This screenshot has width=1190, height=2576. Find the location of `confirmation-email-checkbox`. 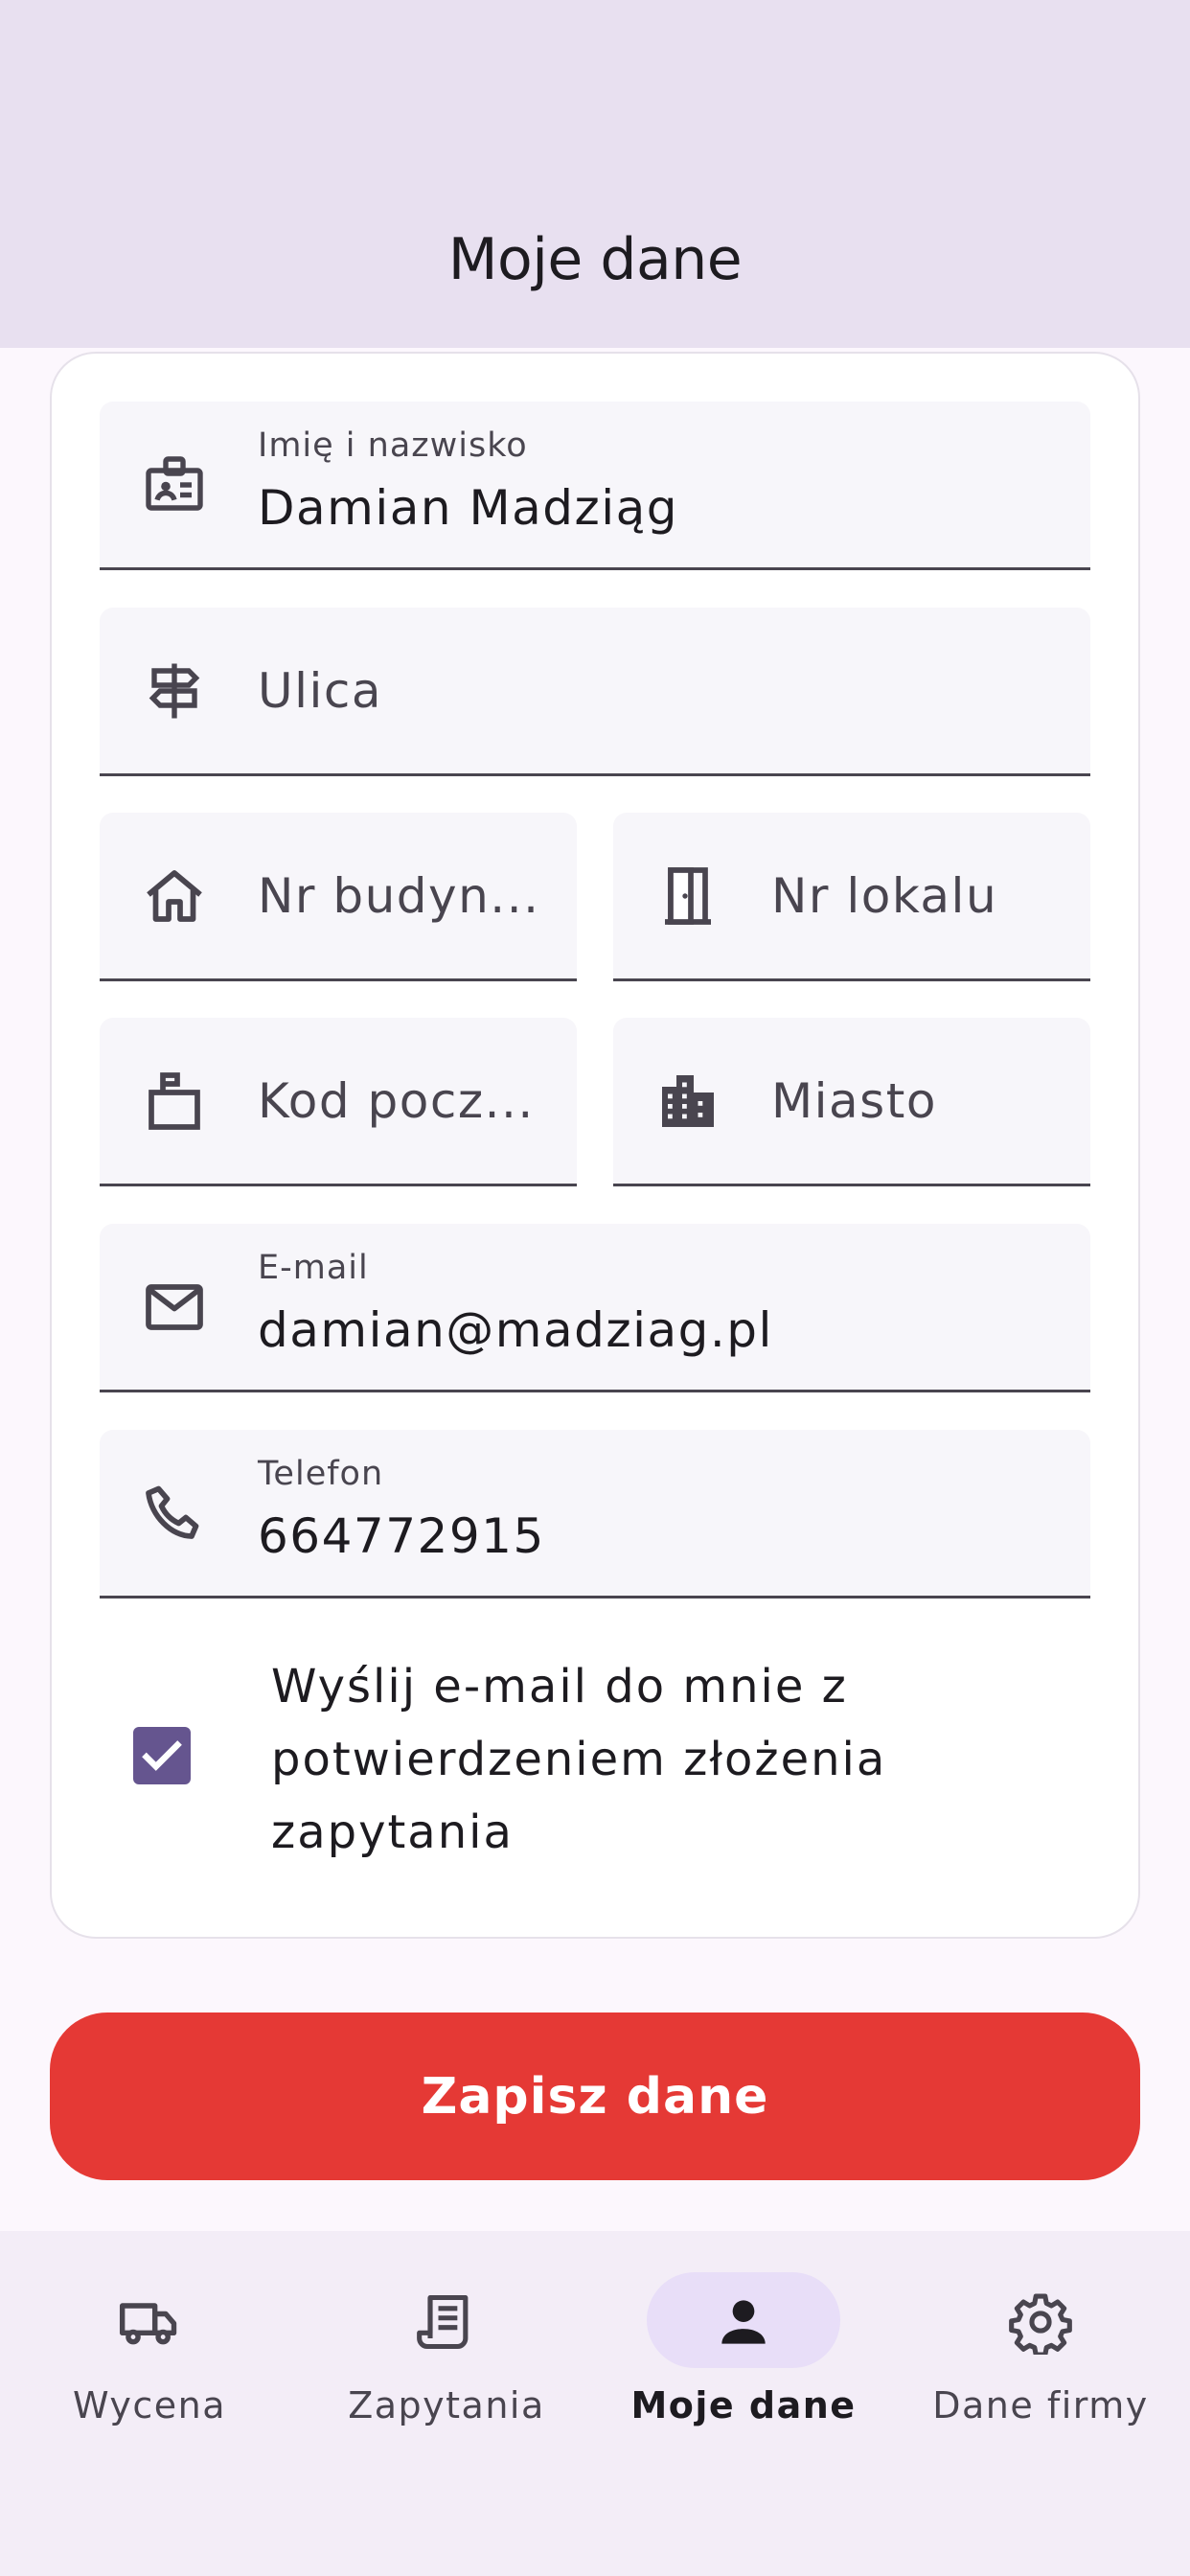

confirmation-email-checkbox is located at coordinates (162, 1755).